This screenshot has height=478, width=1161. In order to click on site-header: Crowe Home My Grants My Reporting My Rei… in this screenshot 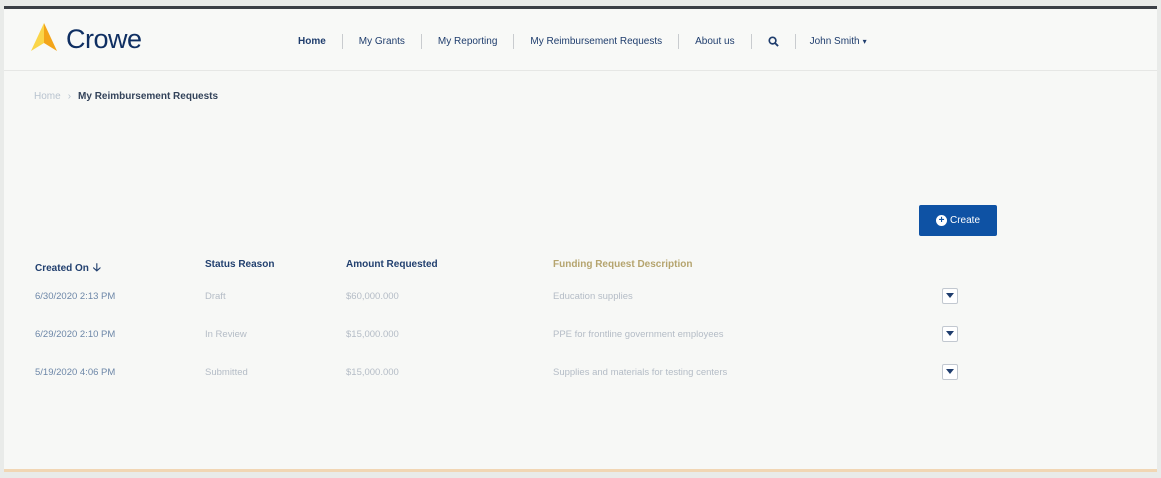, I will do `click(580, 40)`.